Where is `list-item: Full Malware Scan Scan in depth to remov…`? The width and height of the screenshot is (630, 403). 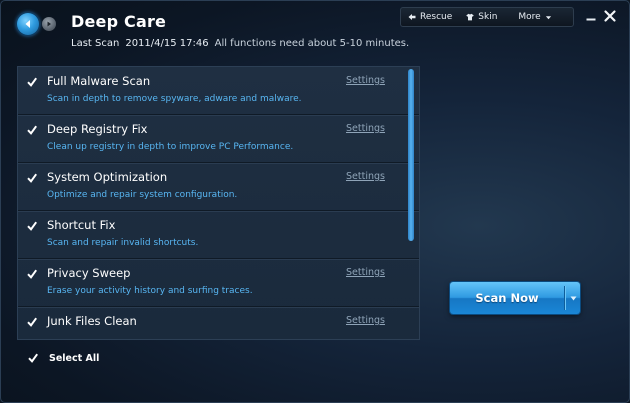 list-item: Full Malware Scan Scan in depth to remov… is located at coordinates (218, 91).